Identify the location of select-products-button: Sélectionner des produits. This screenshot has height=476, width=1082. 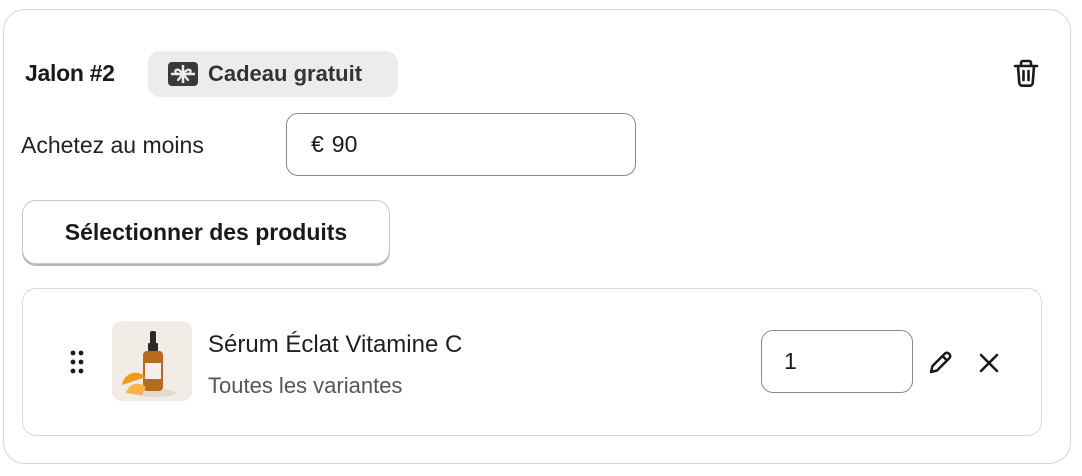
(206, 232).